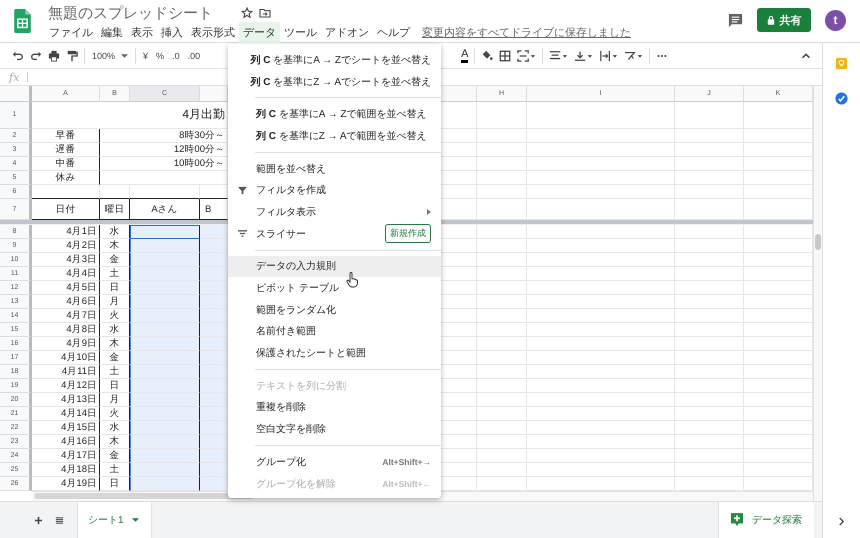  I want to click on paint-format-icon, so click(72, 56).